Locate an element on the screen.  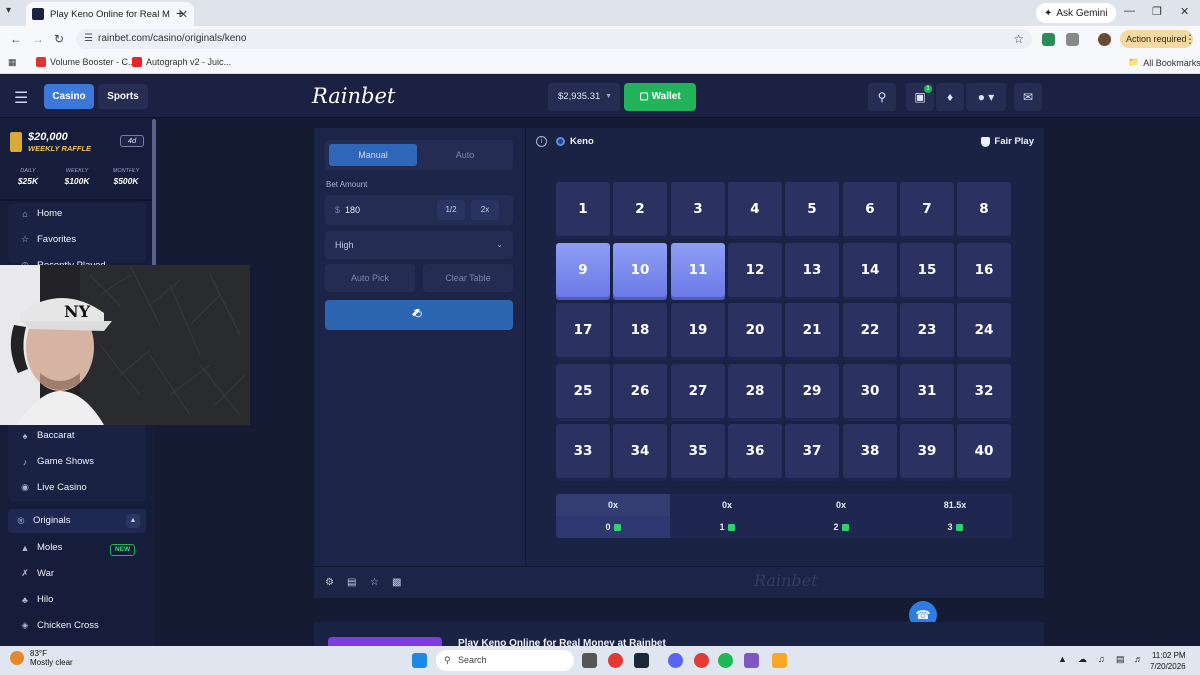
casino-tab-button: Casino is located at coordinates (69, 96).